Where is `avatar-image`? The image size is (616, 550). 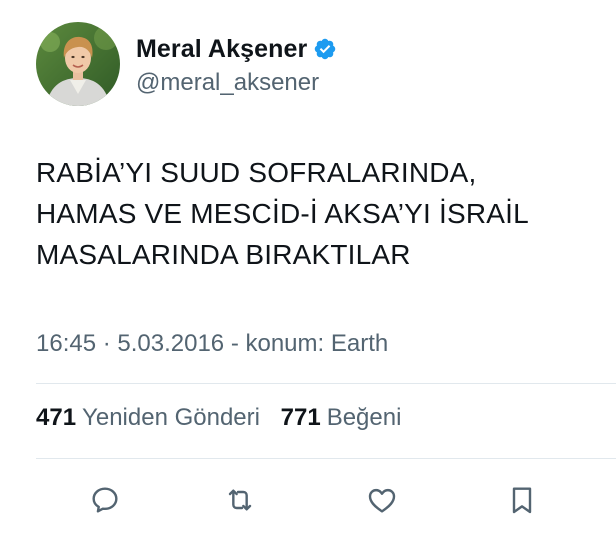 avatar-image is located at coordinates (78, 64).